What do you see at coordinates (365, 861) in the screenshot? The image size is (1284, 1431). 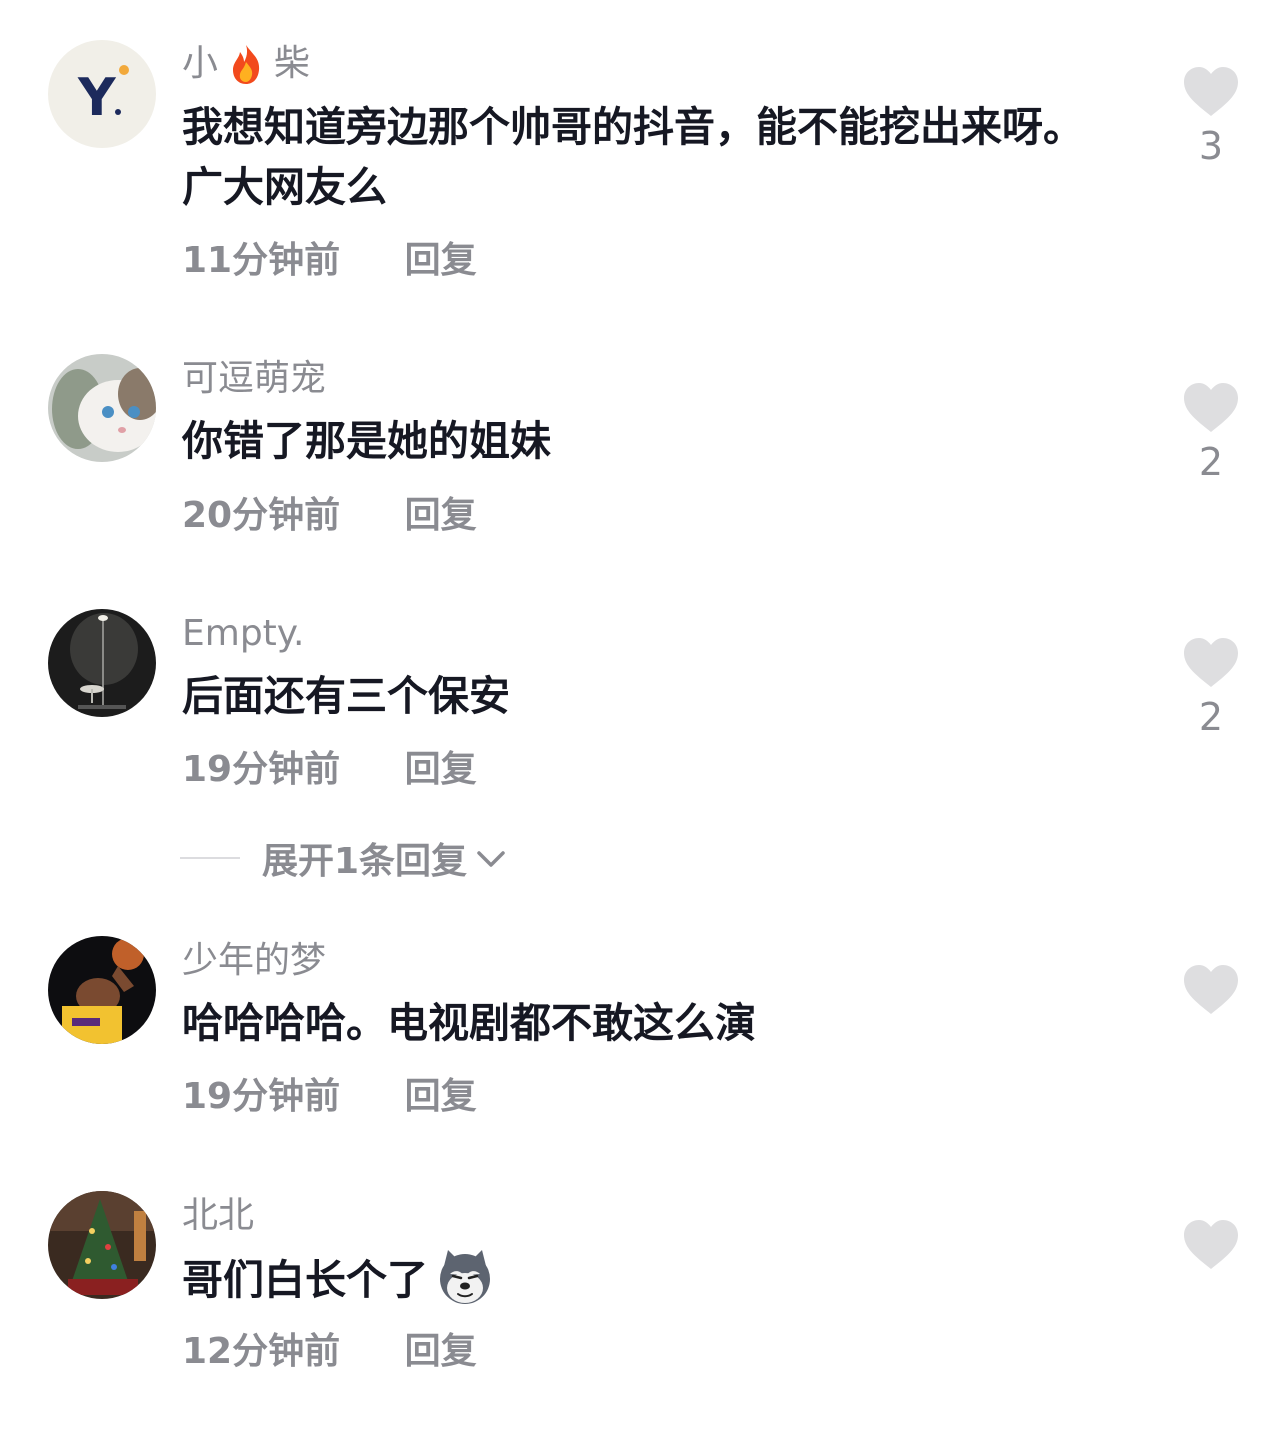 I see `expand-replies-label: 展开1条回复` at bounding box center [365, 861].